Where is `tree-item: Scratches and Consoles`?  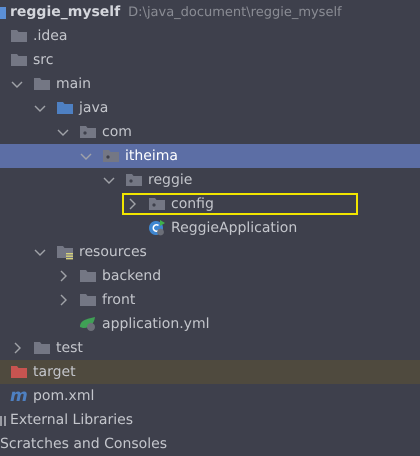
tree-item: Scratches and Consoles is located at coordinates (83, 444).